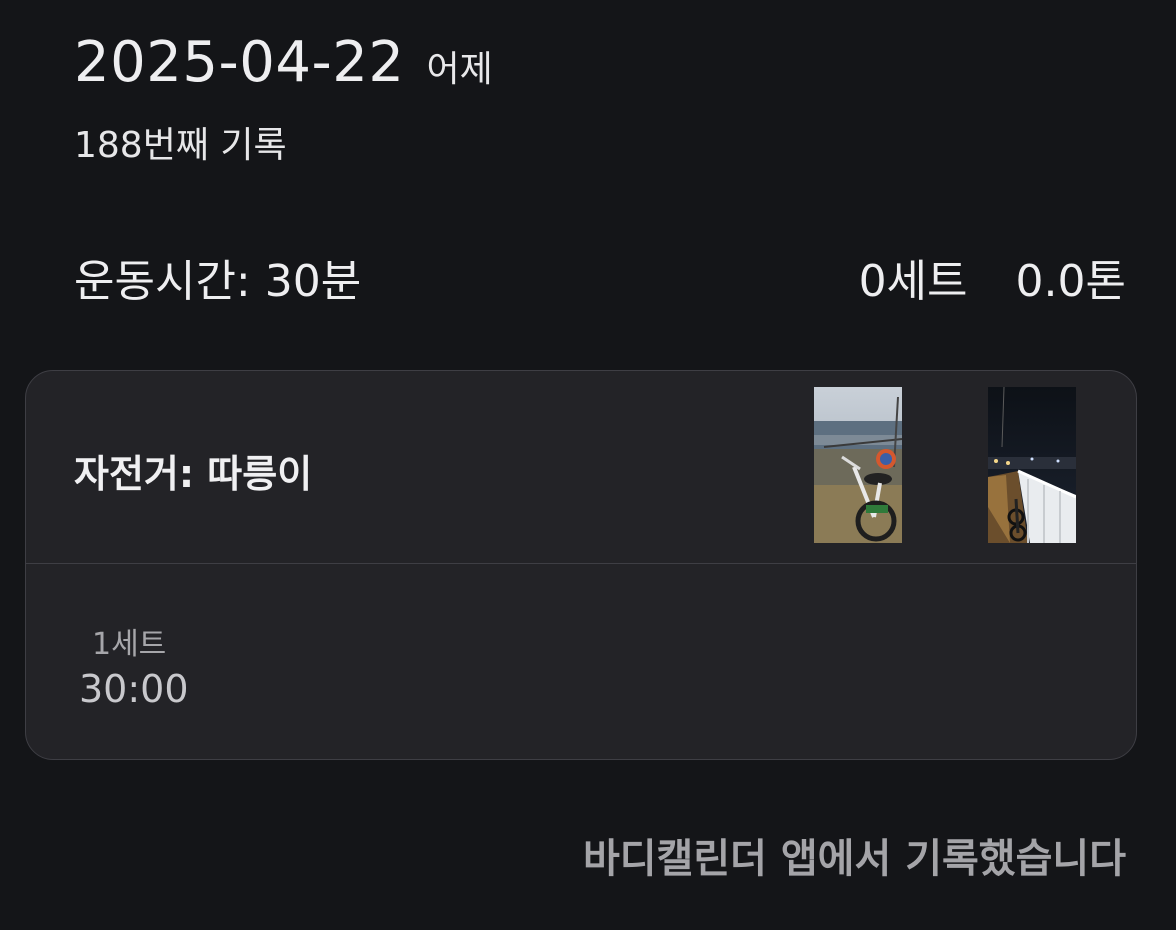  Describe the element at coordinates (193, 474) in the screenshot. I see `exercise-name: 자전거: 따릉이` at that location.